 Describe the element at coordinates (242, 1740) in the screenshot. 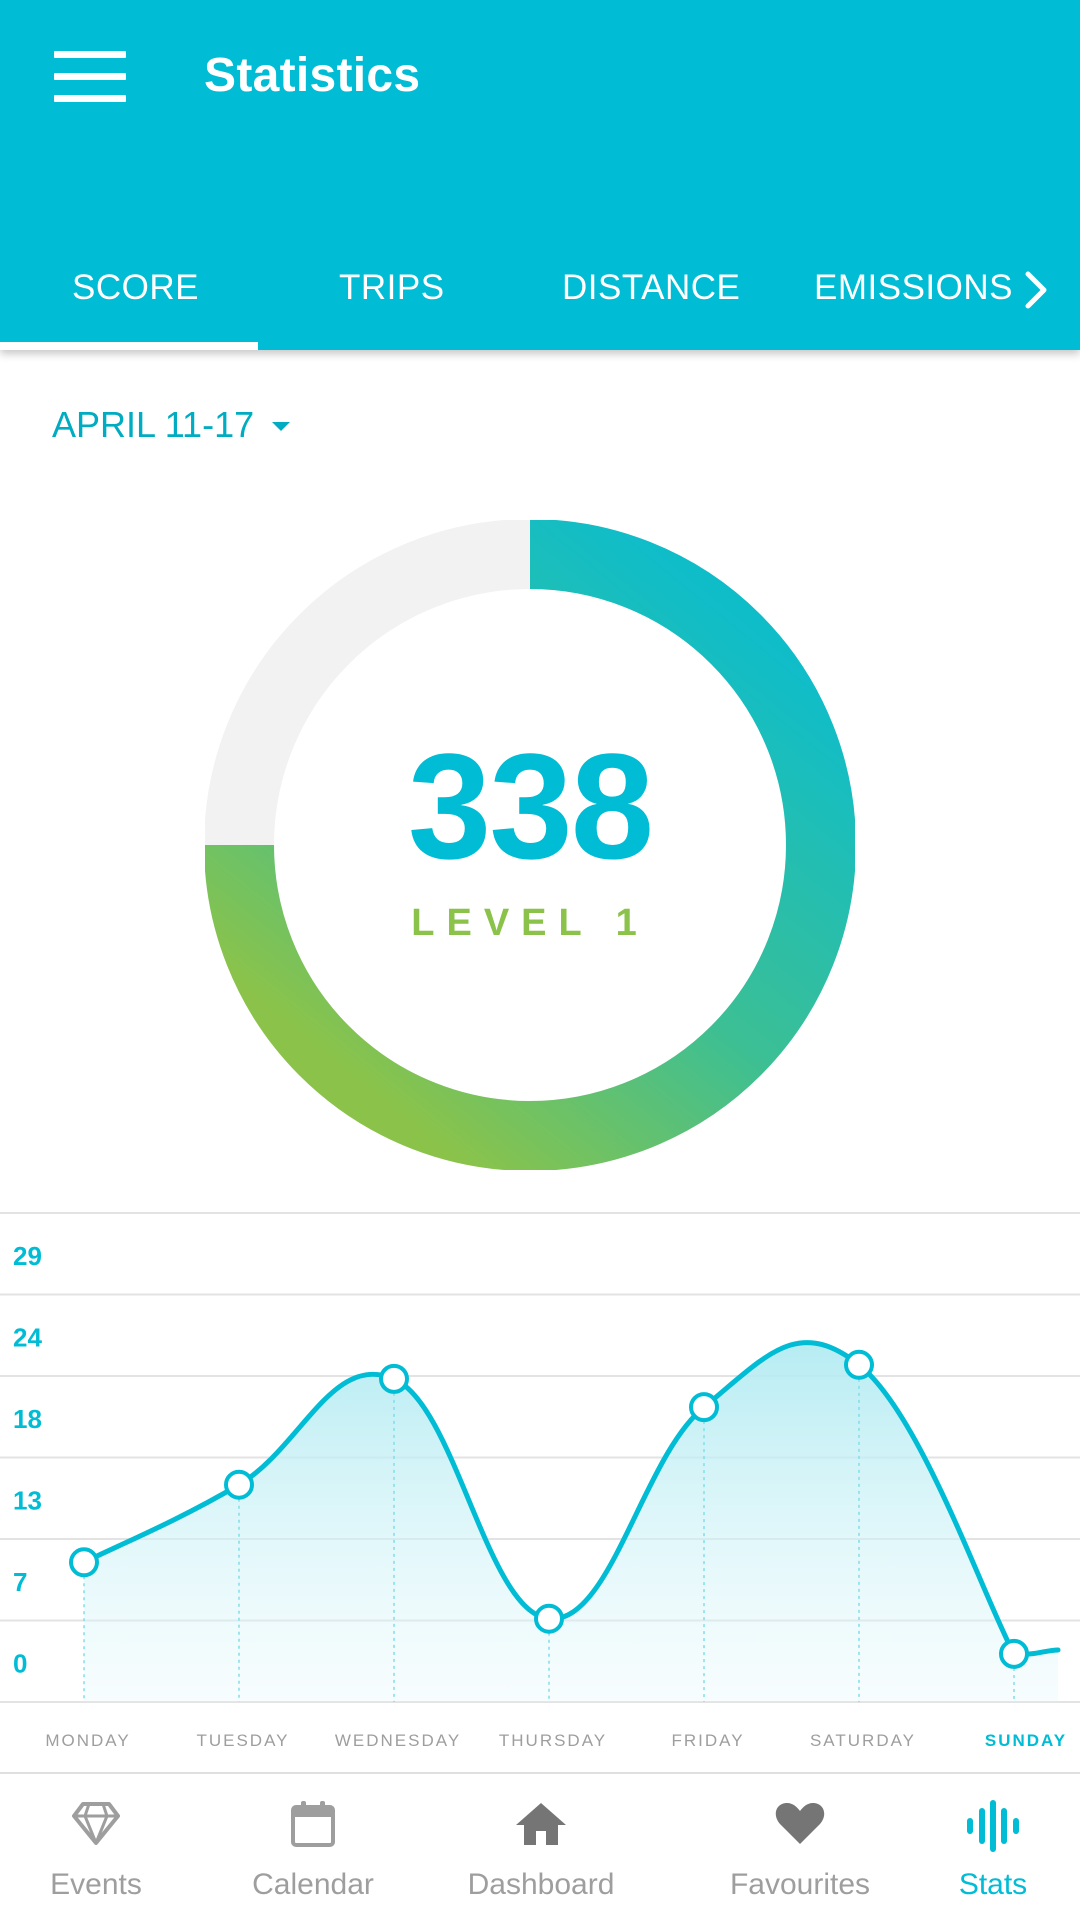

I see `x-tick-label-tuesday: TUESDAY` at that location.